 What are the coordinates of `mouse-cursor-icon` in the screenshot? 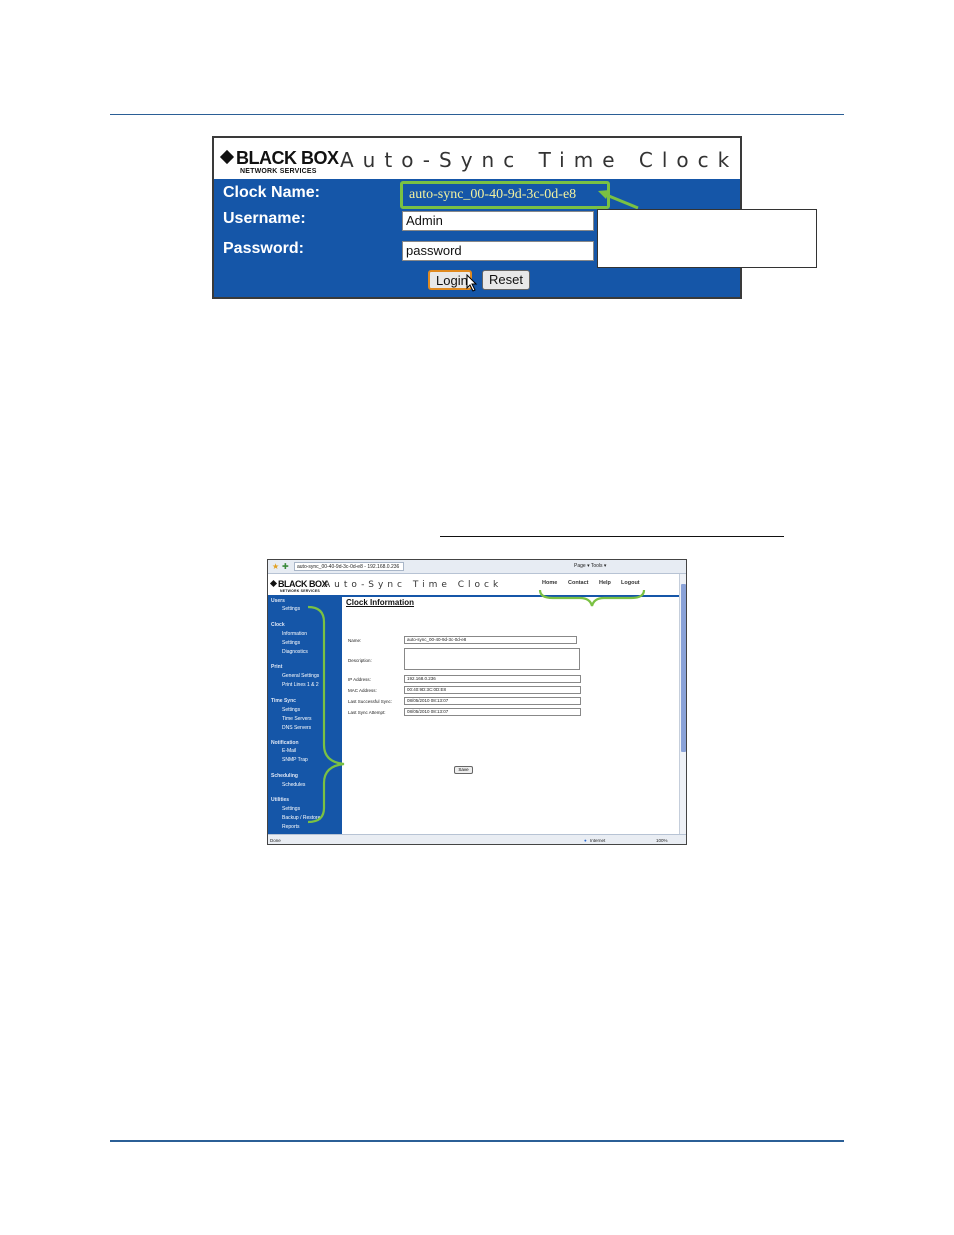 It's located at (472, 283).